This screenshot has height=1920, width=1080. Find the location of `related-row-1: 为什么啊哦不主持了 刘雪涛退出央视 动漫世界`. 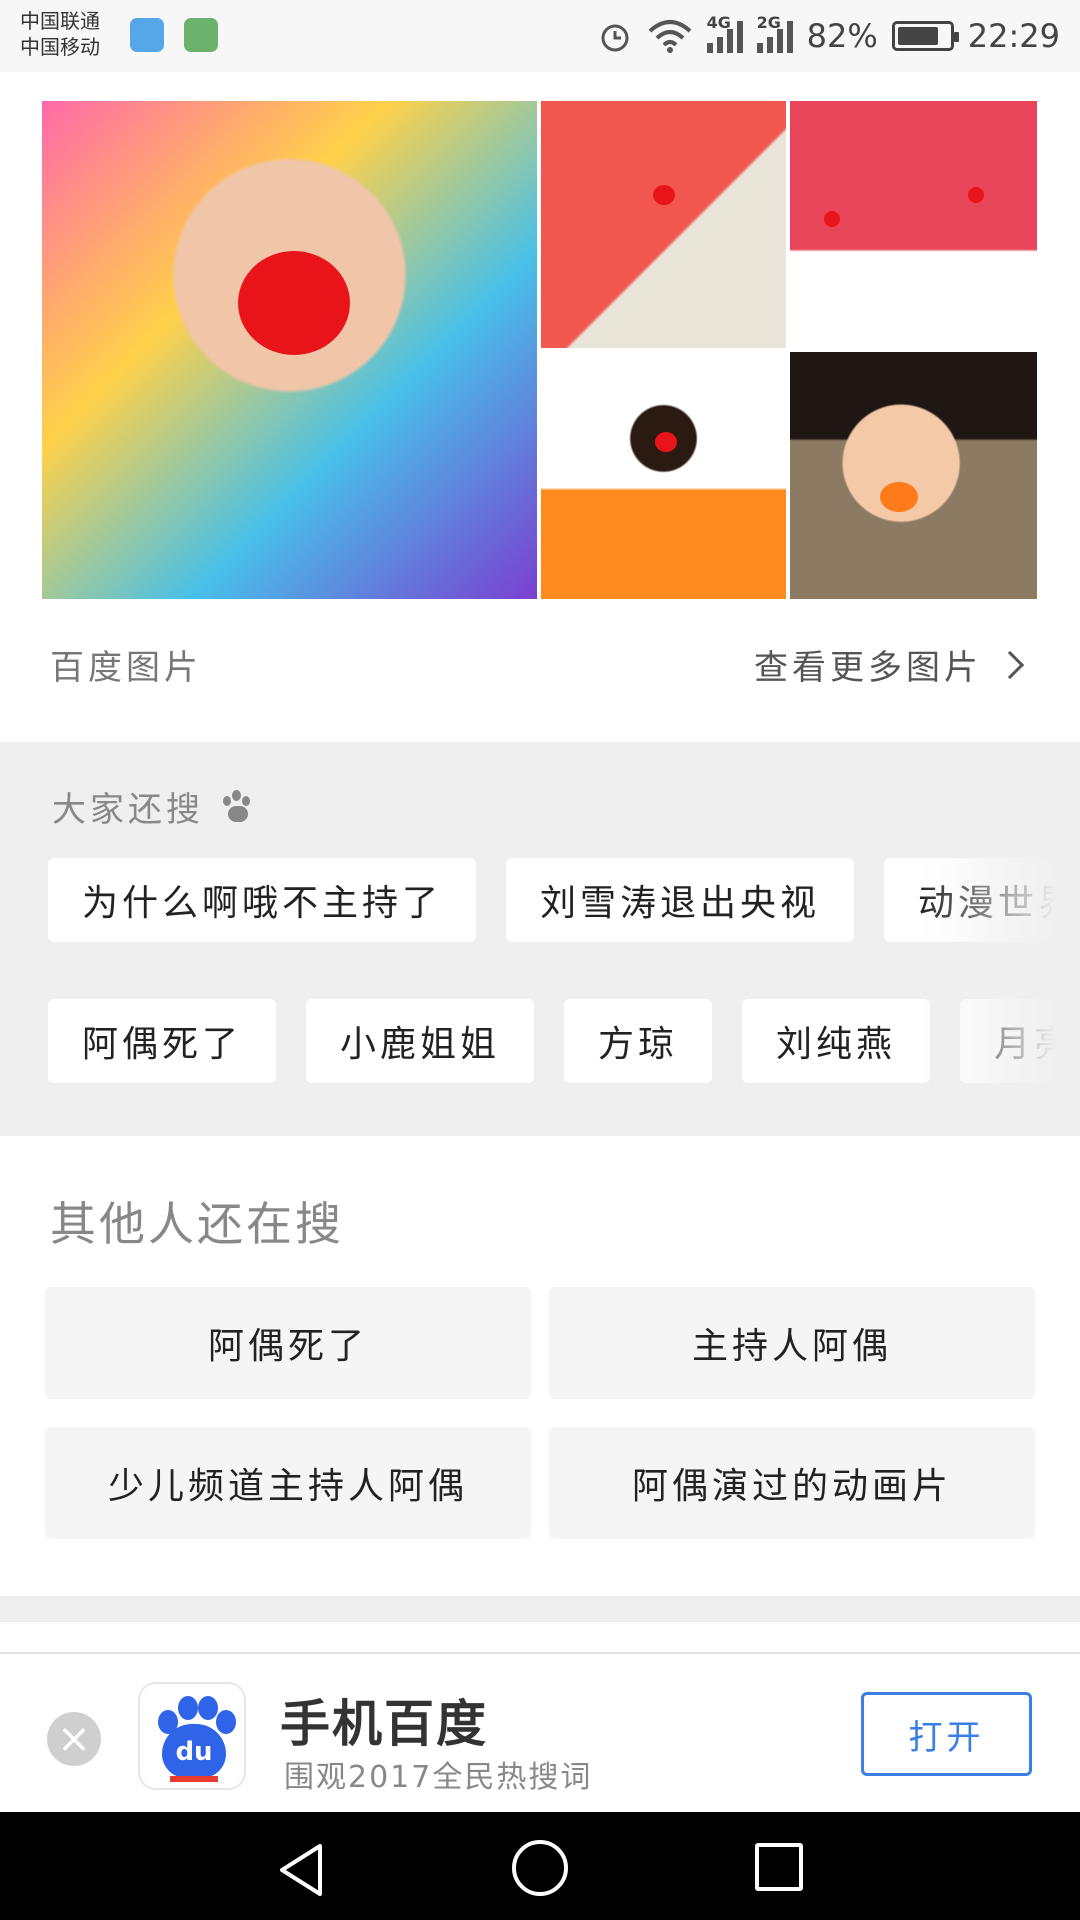

related-row-1: 为什么啊哦不主持了 刘雪涛退出央视 动漫世界 is located at coordinates (564, 900).